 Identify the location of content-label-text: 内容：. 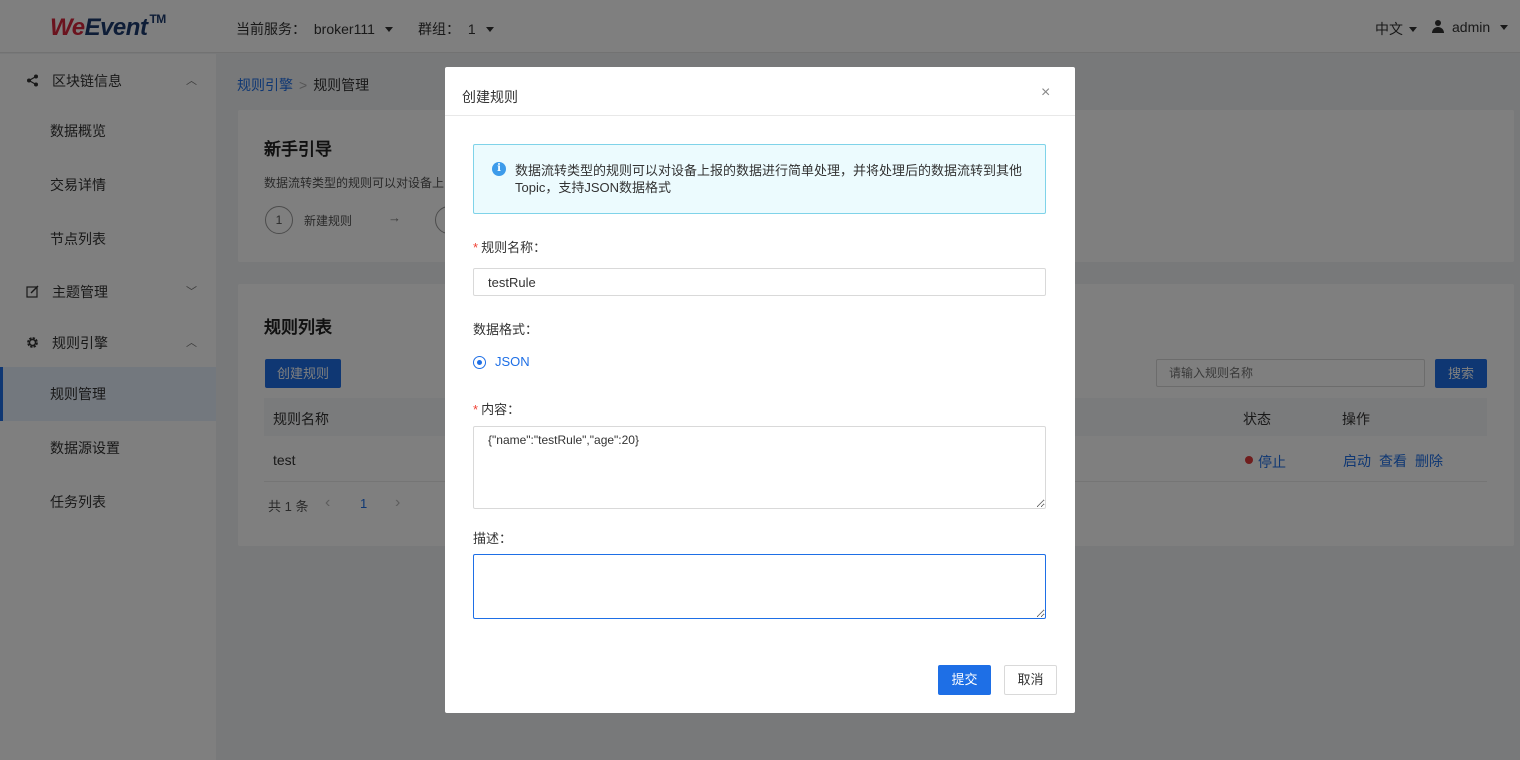
(501, 409).